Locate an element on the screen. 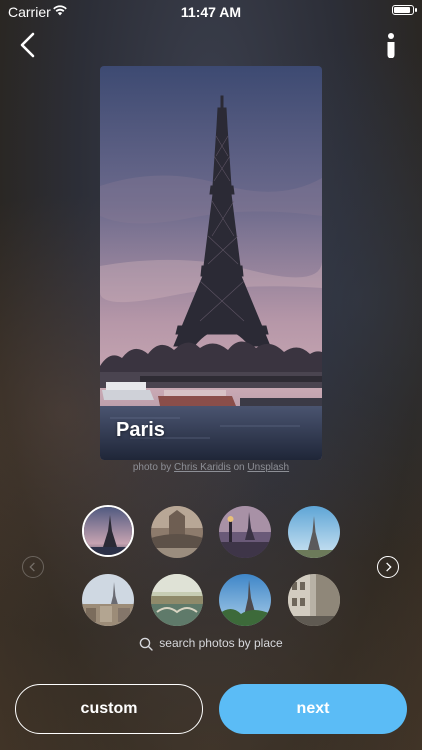 Image resolution: width=422 pixels, height=750 pixels. thumbnail-paris-rooftops is located at coordinates (108, 600).